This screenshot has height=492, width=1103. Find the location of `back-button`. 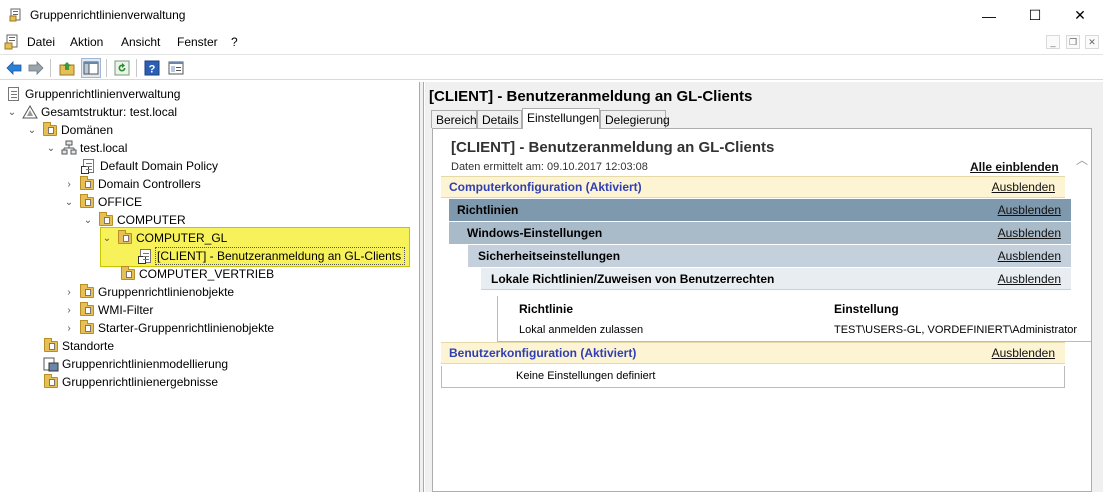

back-button is located at coordinates (14, 68).